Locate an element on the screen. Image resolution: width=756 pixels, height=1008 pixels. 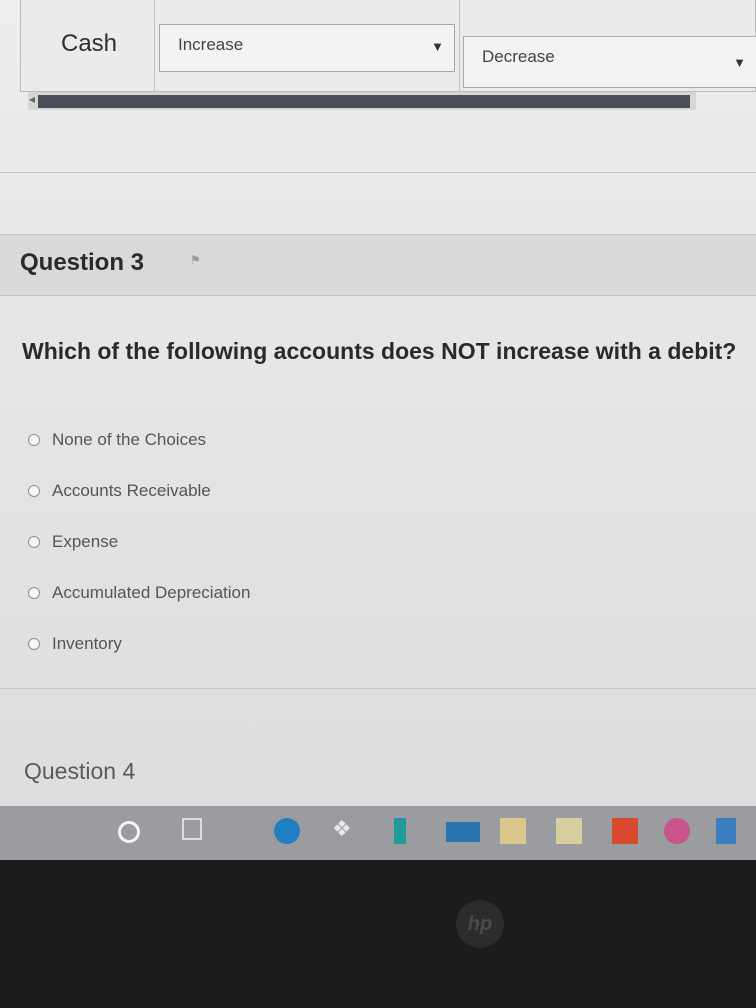
option-accumulated-depreciation: Accumulated Depreciation is located at coordinates (139, 592).